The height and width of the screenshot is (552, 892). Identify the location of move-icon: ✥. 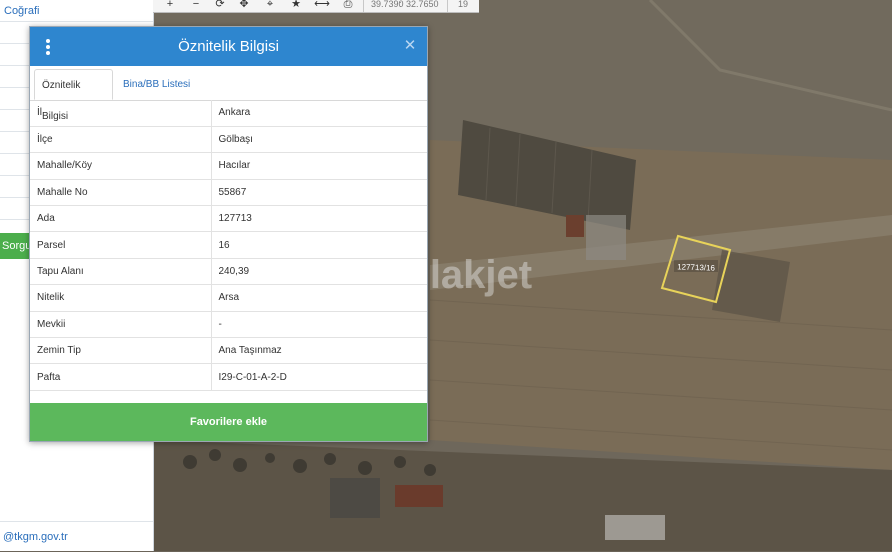
(244, 6).